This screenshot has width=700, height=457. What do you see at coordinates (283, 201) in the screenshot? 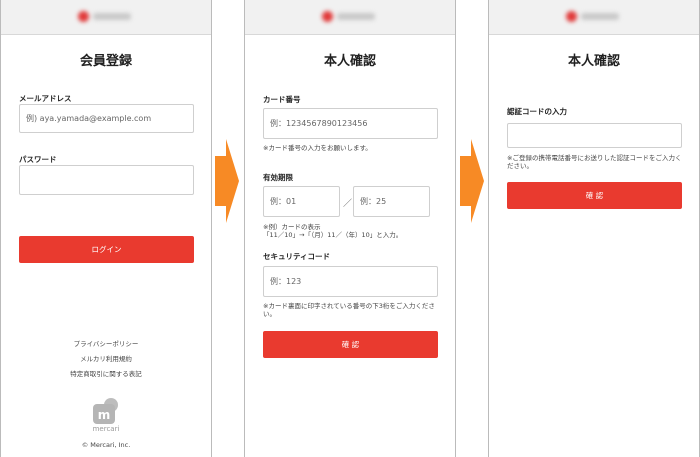
I see `expiry-month-placeholder: 例：01` at bounding box center [283, 201].